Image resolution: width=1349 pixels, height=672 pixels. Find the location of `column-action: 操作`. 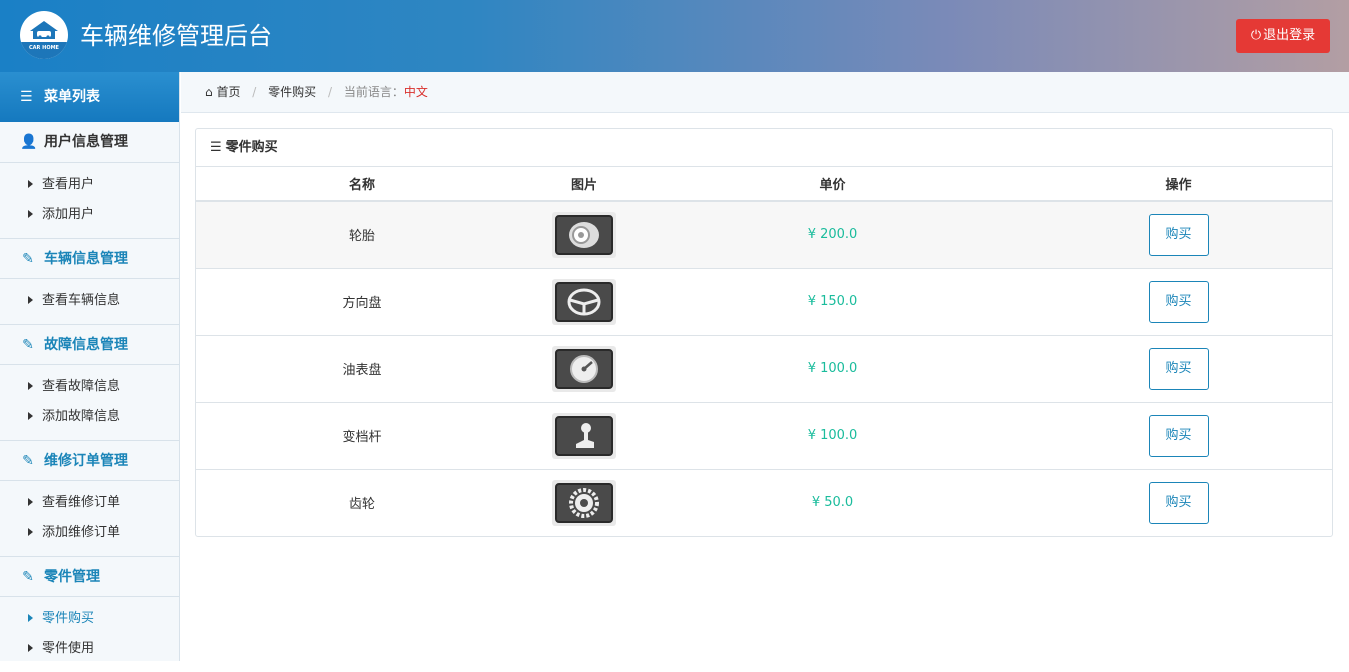

column-action: 操作 is located at coordinates (1178, 184).